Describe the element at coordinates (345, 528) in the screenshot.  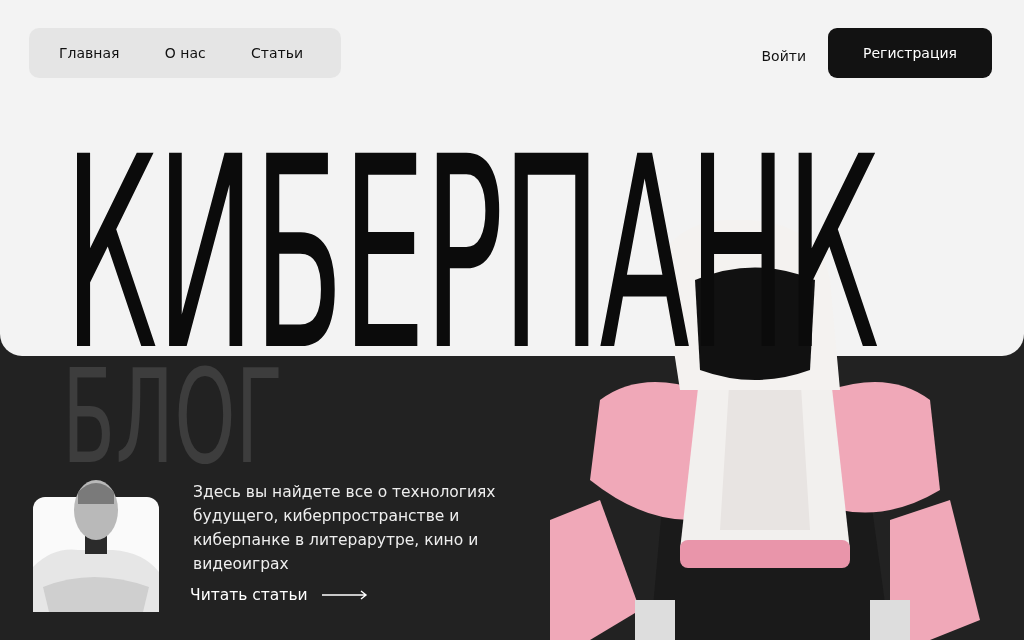
I see `intro-text: Здесь вы найдете все о технологиях будущего, киберпространстве и киберпанке в литерарутре, кино и видеоиграх` at that location.